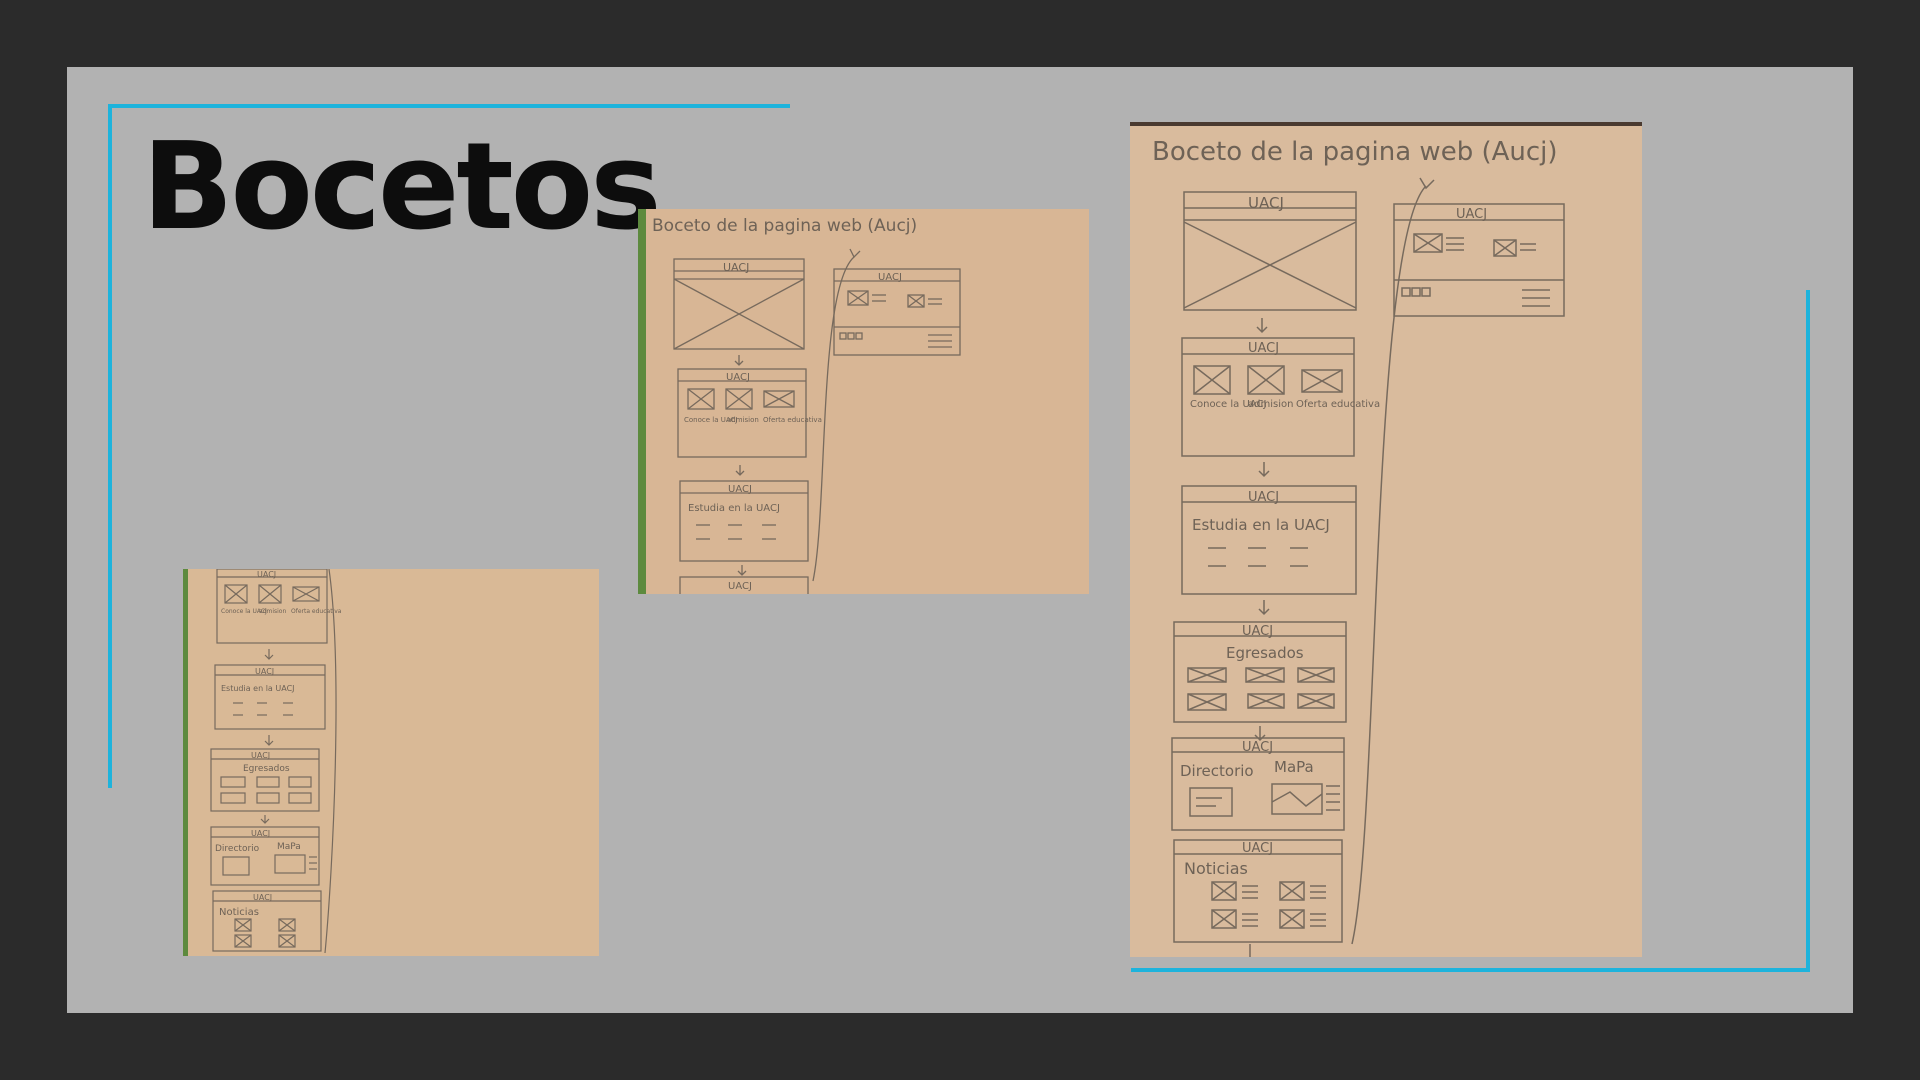 The height and width of the screenshot is (1080, 1920). What do you see at coordinates (1808, 631) in the screenshot?
I see `accent-line-right` at bounding box center [1808, 631].